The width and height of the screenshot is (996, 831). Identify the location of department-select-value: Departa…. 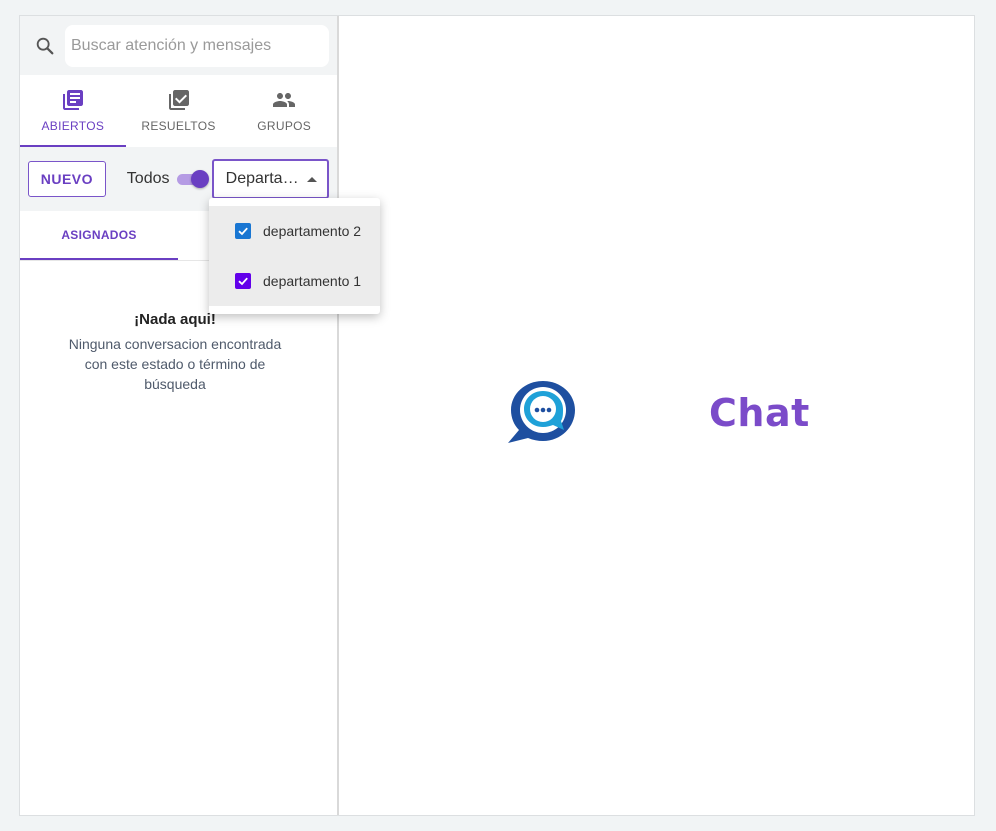
(262, 178).